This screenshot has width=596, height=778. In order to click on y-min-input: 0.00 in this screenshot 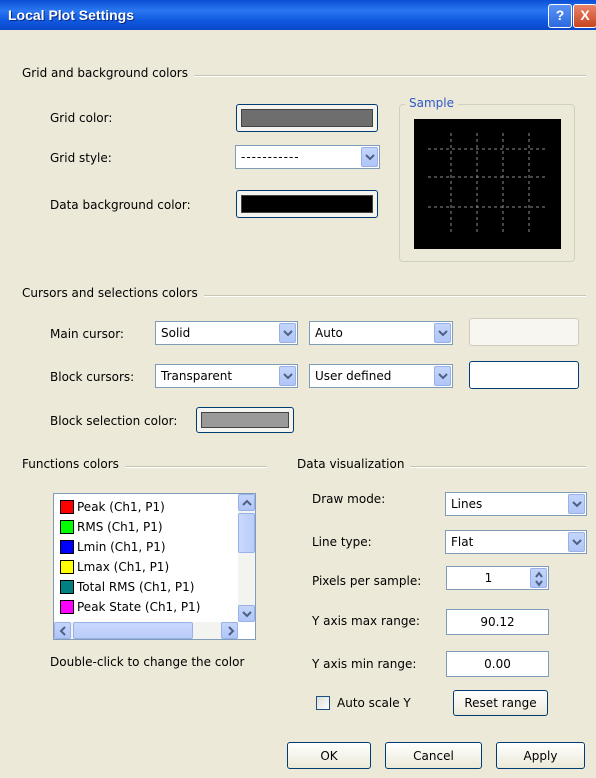, I will do `click(497, 664)`.